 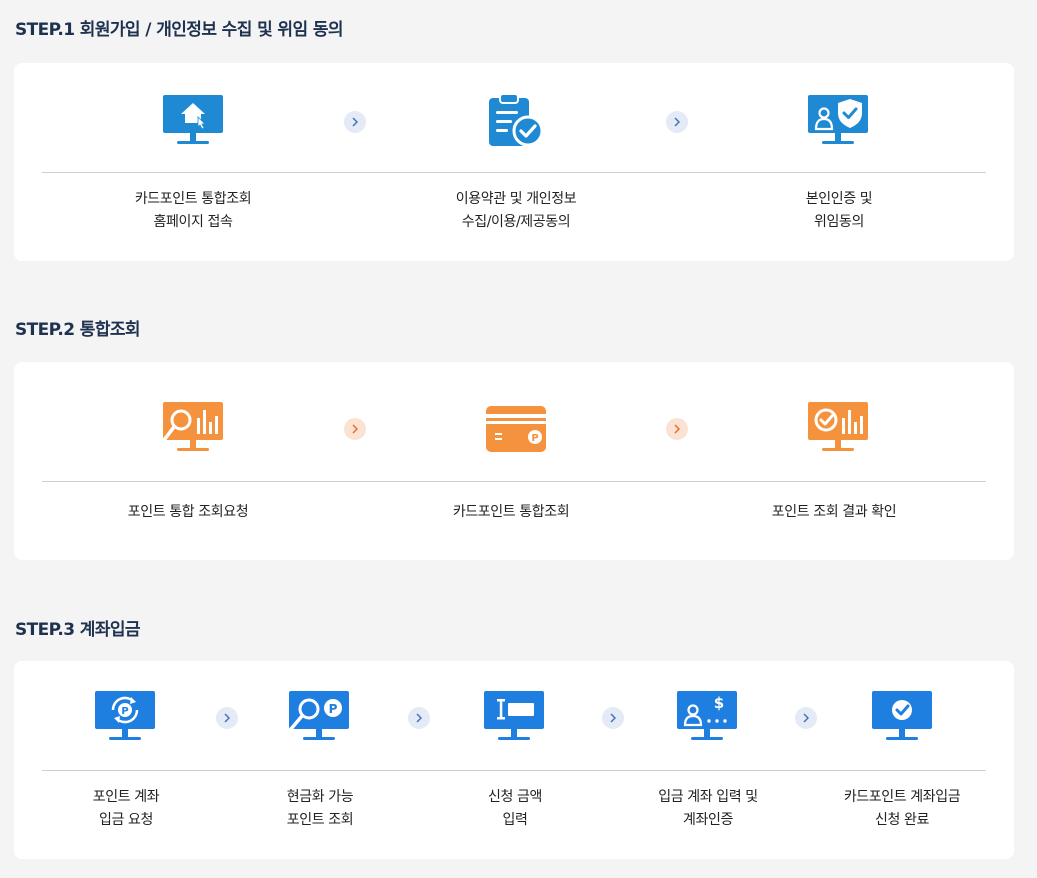 What do you see at coordinates (902, 808) in the screenshot?
I see `step3-item-5-label: 카드포인트 계좌입금 신청 완료` at bounding box center [902, 808].